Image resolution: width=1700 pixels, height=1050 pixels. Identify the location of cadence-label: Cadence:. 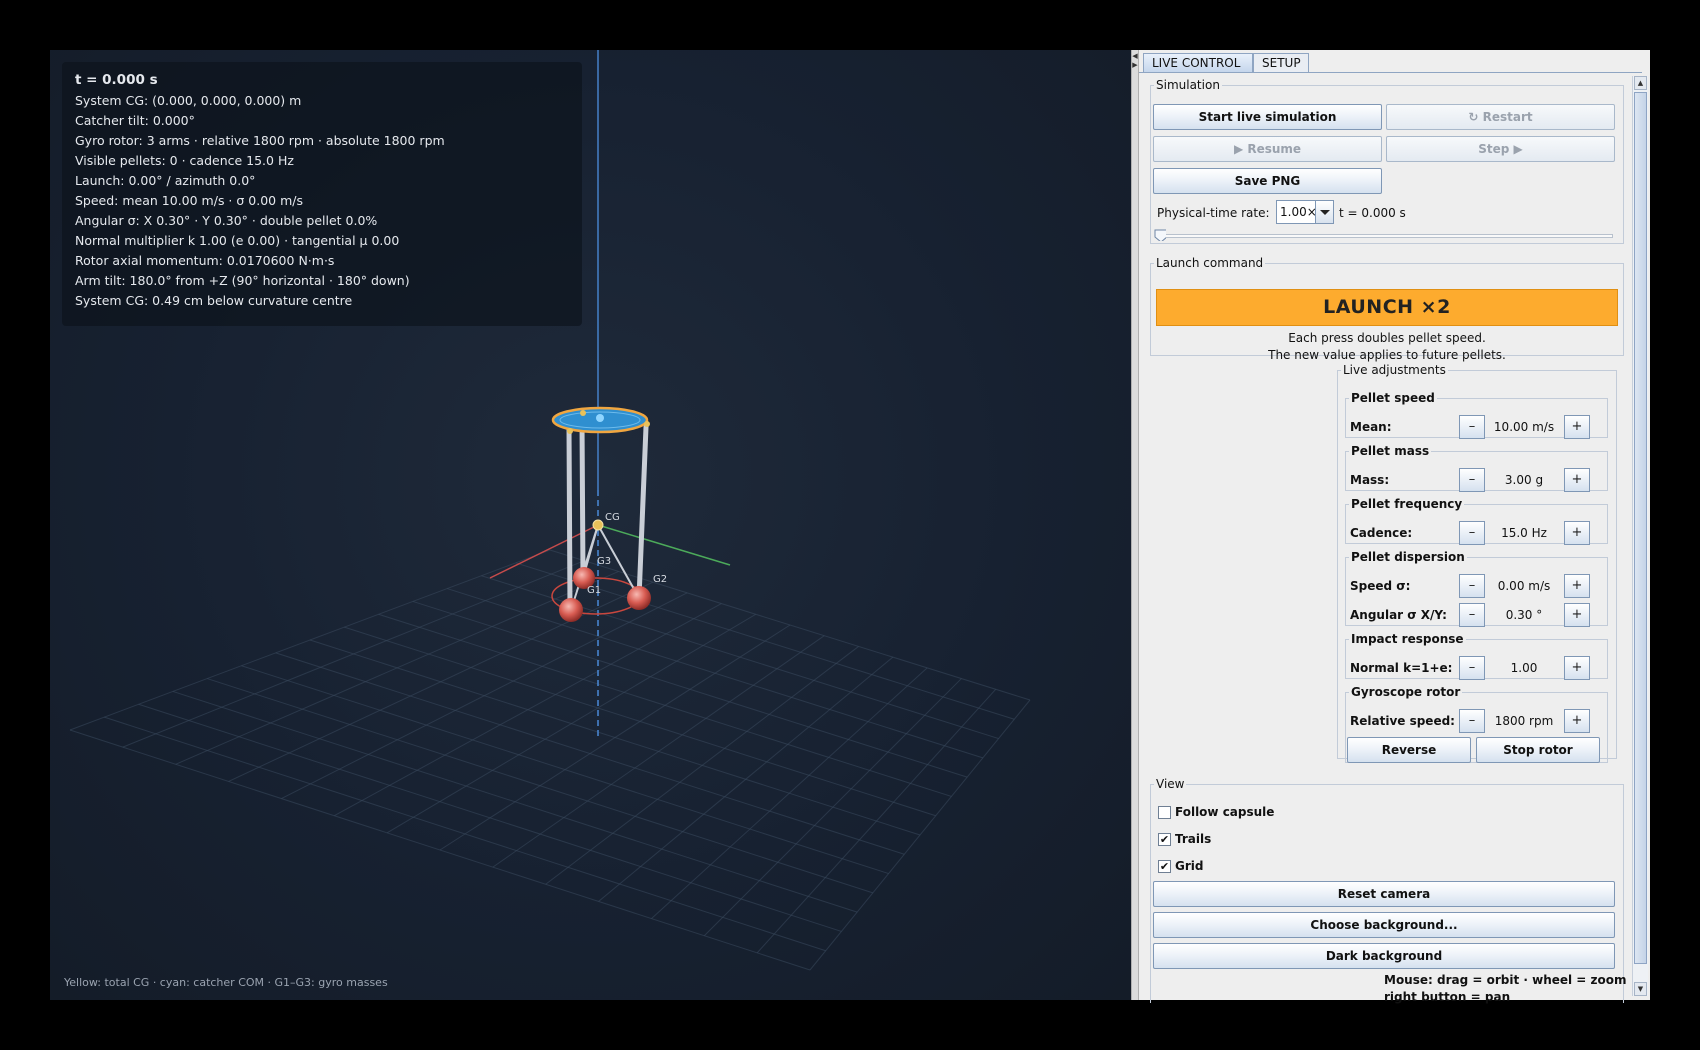
(1381, 533).